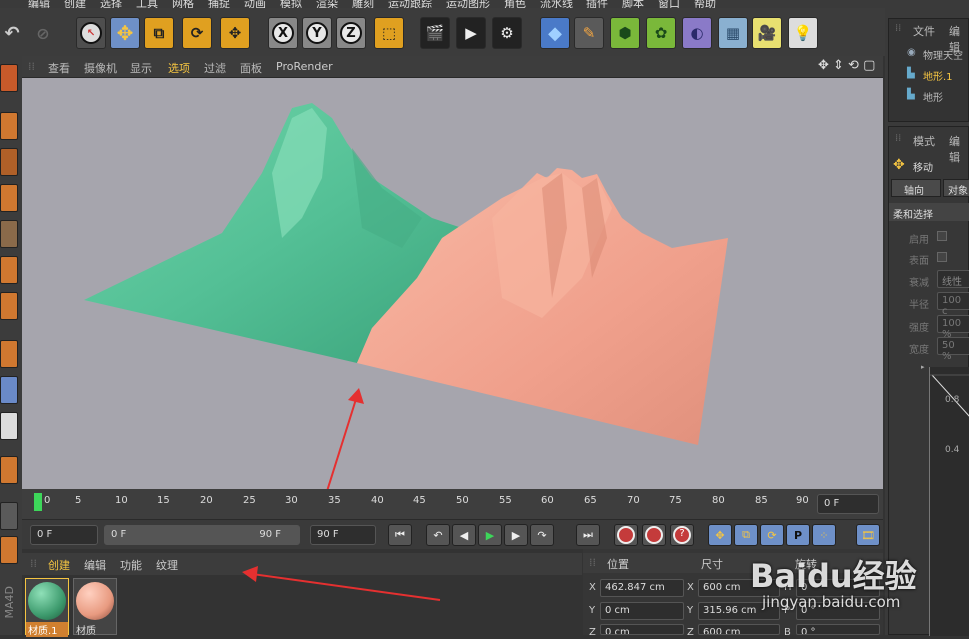 This screenshot has height=639, width=969. Describe the element at coordinates (9, 470) in the screenshot. I see `quantize-button` at that location.